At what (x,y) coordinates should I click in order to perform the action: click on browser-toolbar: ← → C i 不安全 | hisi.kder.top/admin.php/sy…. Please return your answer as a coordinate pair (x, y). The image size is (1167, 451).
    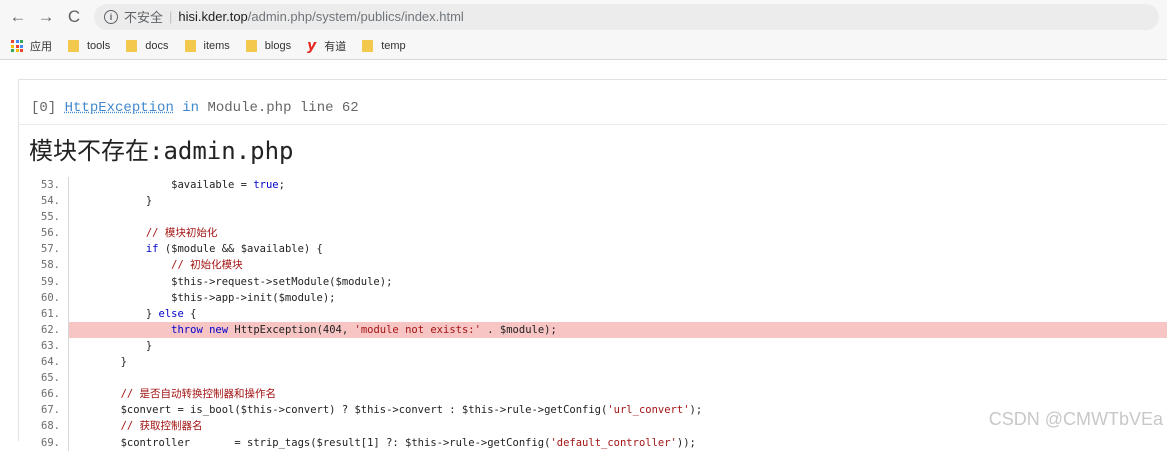
    Looking at the image, I should click on (583, 16).